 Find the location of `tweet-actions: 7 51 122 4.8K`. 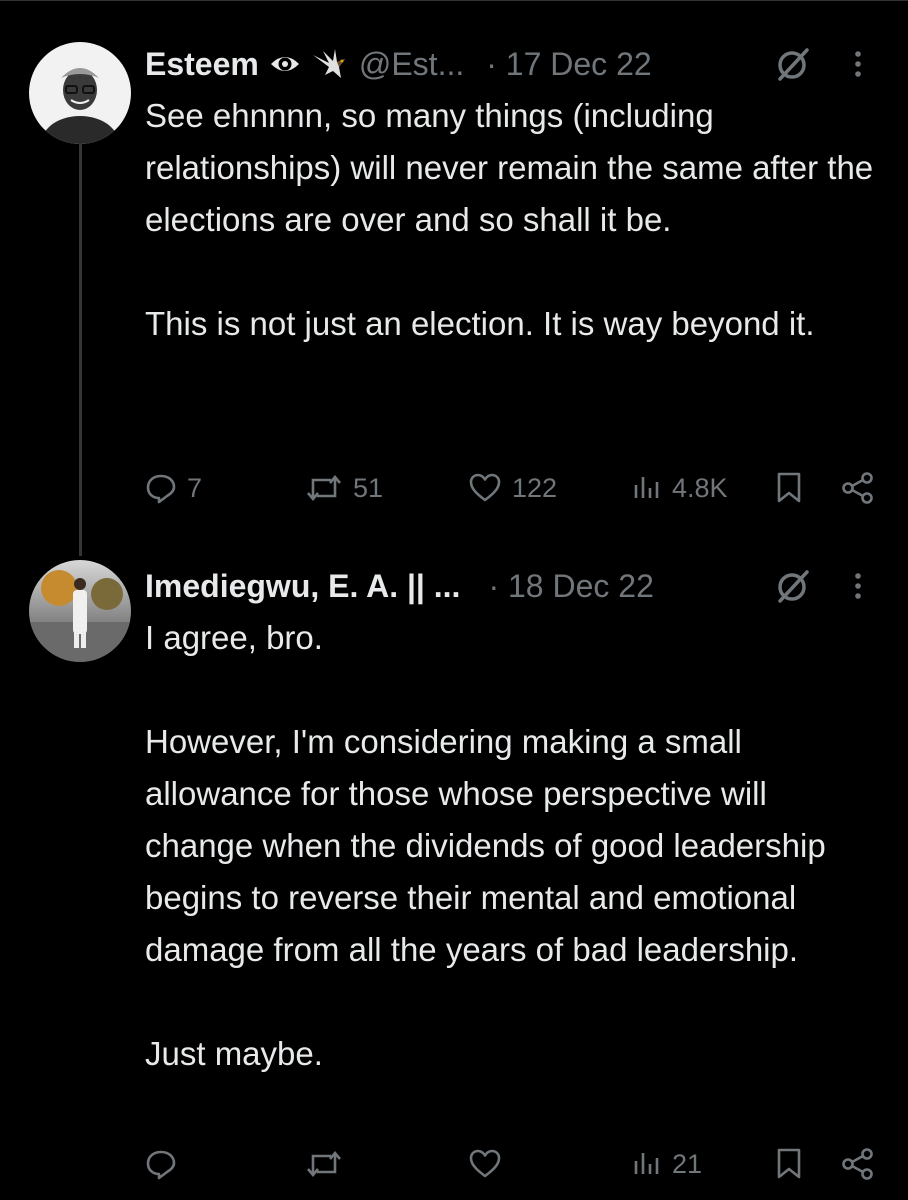

tweet-actions: 7 51 122 4.8K is located at coordinates (515, 488).